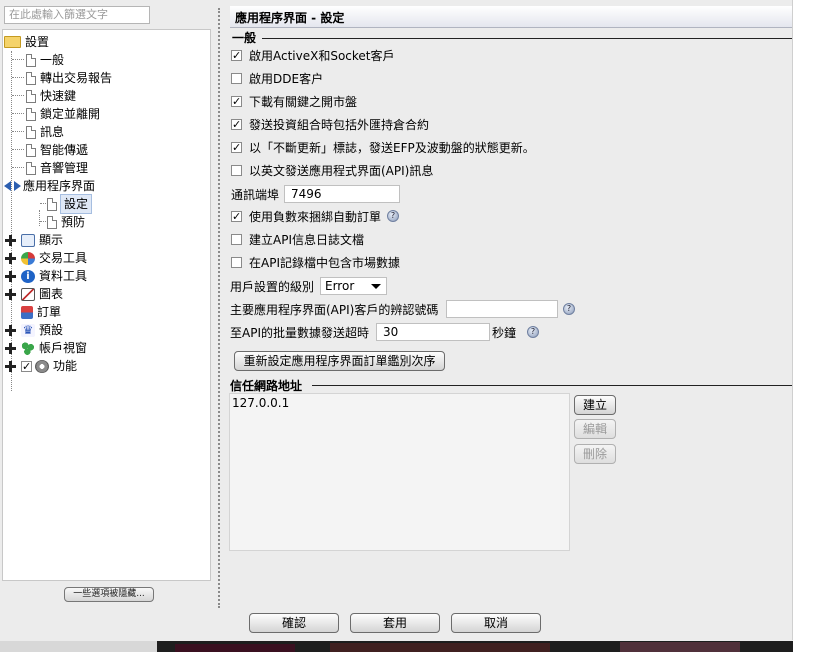 The image size is (819, 652). I want to click on desktop-background, so click(806, 326).